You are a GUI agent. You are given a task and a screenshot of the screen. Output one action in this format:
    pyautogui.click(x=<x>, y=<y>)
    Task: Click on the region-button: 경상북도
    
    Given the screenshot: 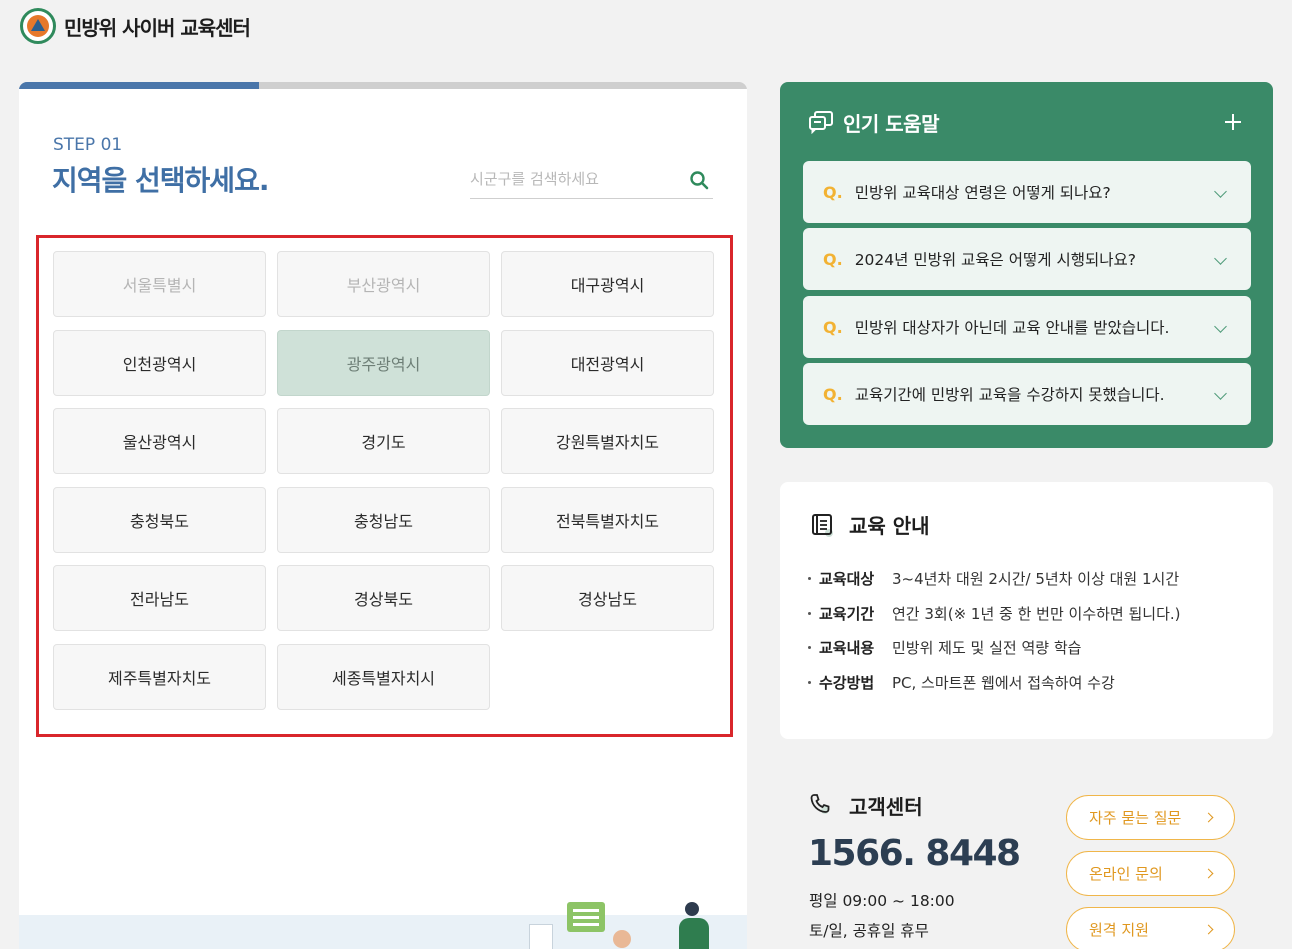 What is the action you would take?
    pyautogui.click(x=383, y=598)
    